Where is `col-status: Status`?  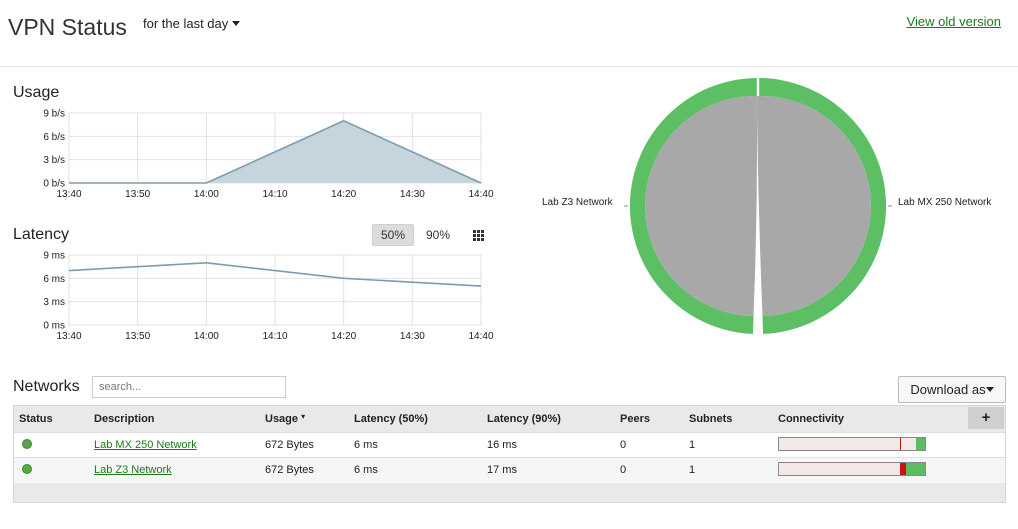 col-status: Status is located at coordinates (36, 419).